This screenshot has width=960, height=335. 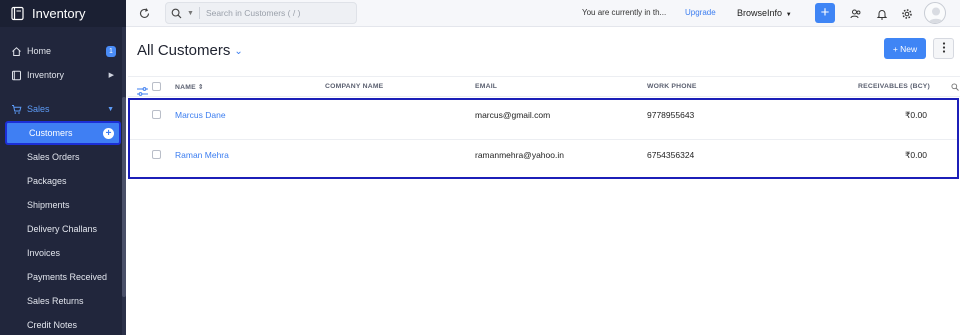 I want to click on brand: Inventory, so click(x=63, y=13).